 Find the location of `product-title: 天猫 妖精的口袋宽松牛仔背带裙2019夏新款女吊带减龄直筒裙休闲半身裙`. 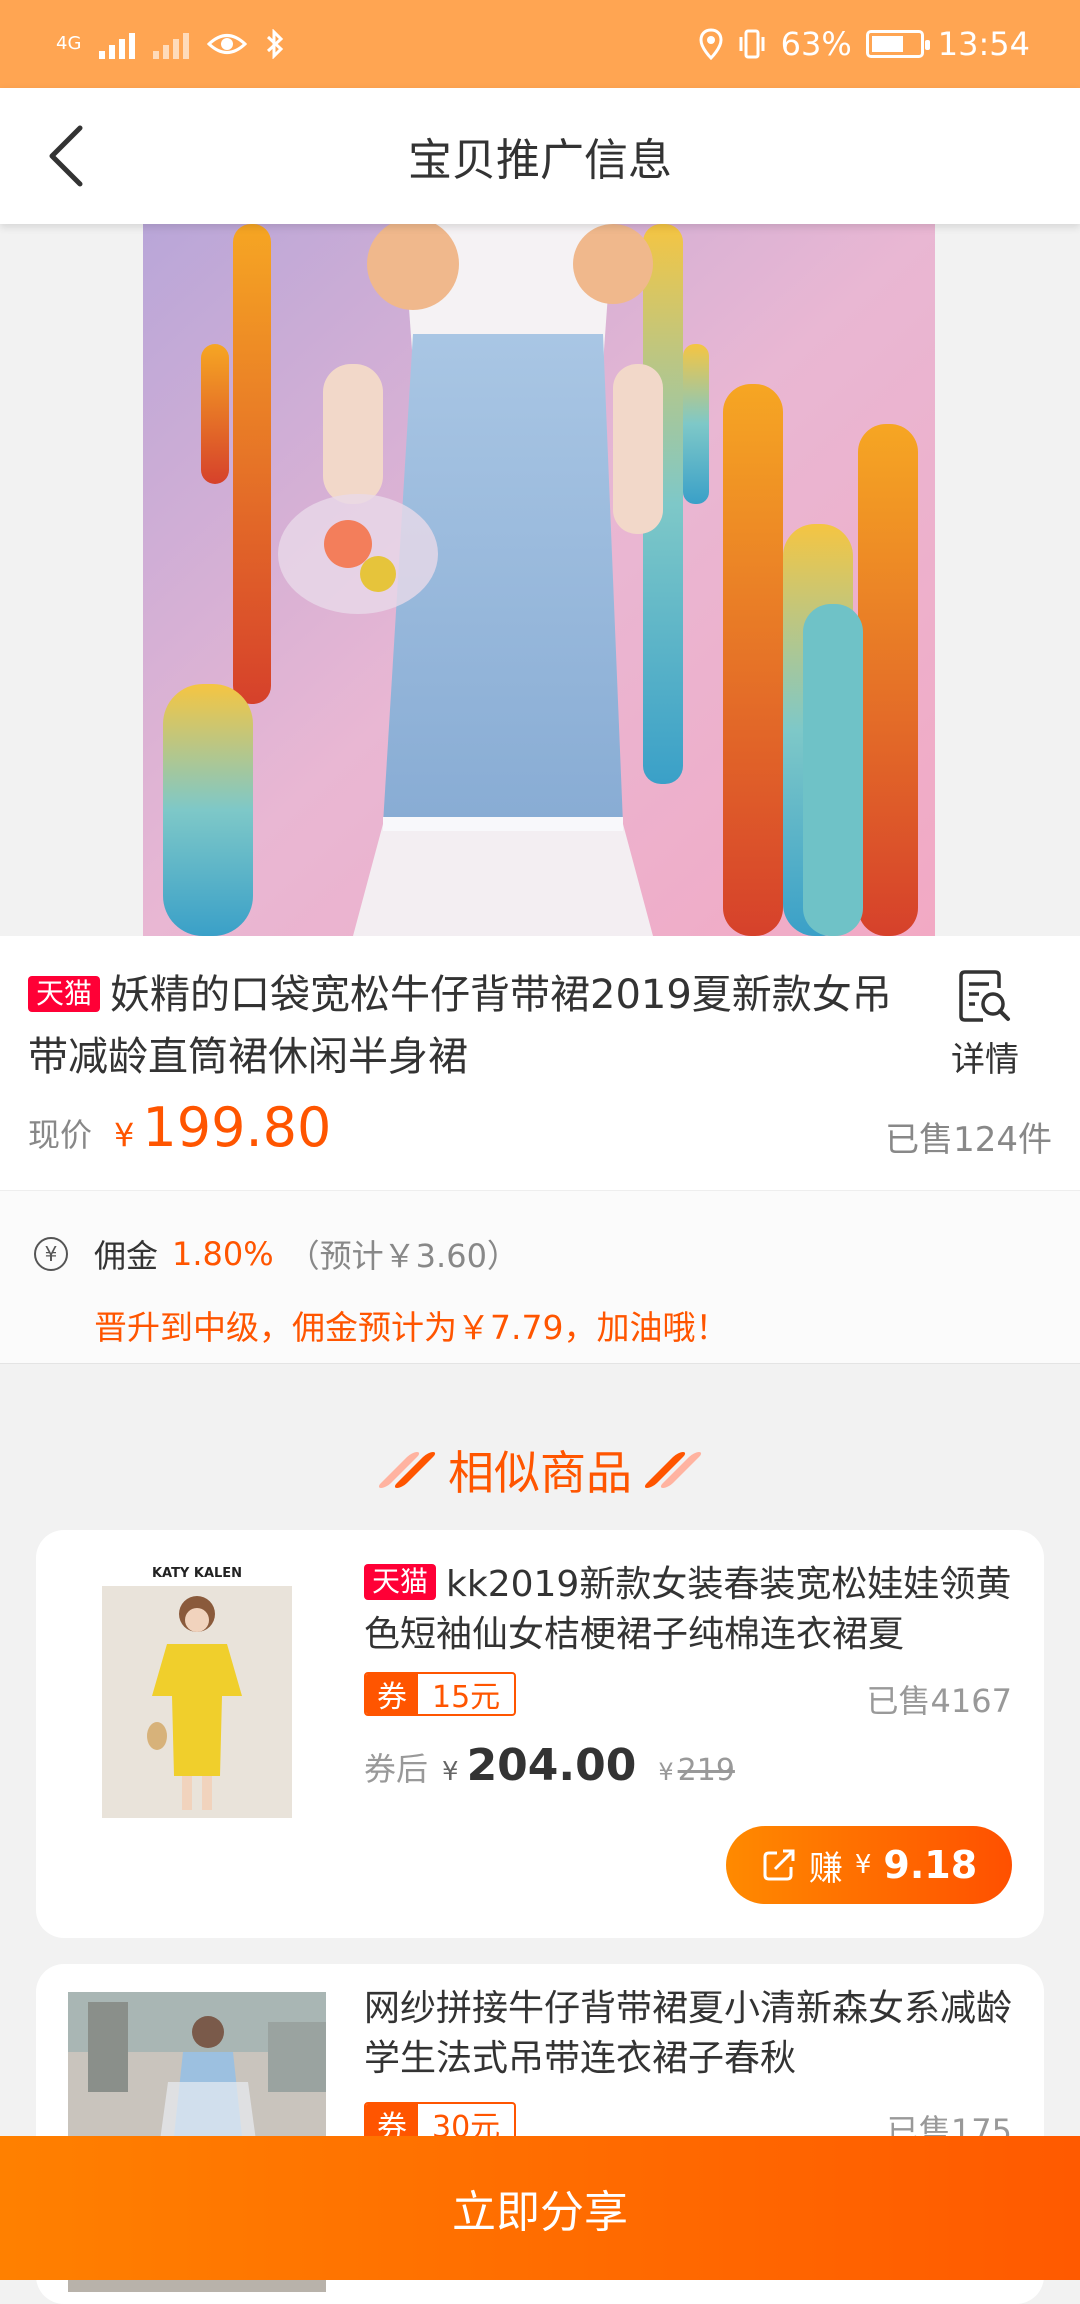

product-title: 天猫 妖精的口袋宽松牛仔背带裙2019夏新款女吊带减龄直筒裙休闲半身裙 is located at coordinates (468, 1026).